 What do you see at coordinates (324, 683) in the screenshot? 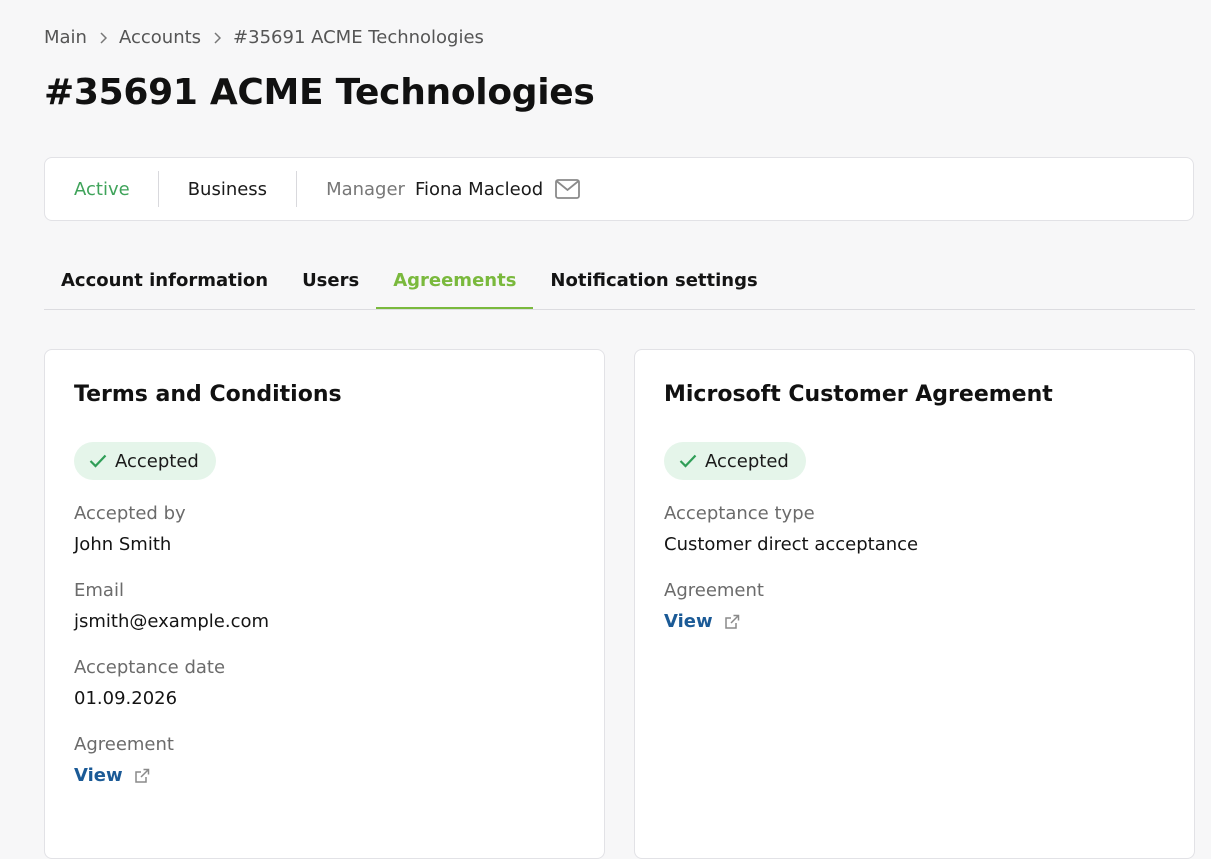
I see `acceptance-date-field: Acceptance date 01.09.2026` at bounding box center [324, 683].